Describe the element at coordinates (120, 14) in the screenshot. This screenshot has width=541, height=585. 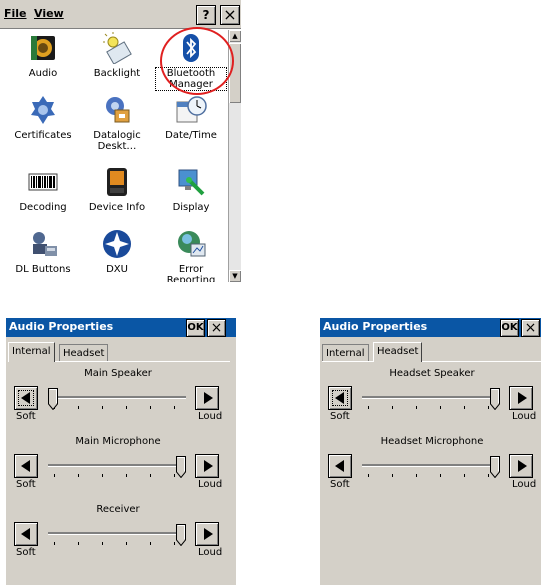
I see `menu-bar: File View ? ×` at that location.